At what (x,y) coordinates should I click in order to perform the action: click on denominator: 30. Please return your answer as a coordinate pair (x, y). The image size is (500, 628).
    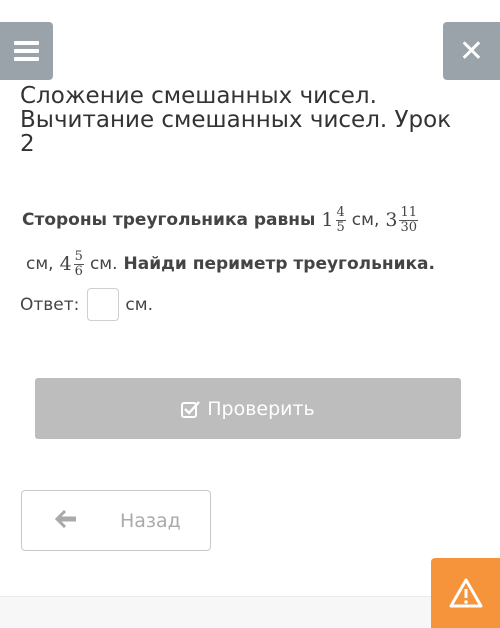
    Looking at the image, I should click on (408, 227).